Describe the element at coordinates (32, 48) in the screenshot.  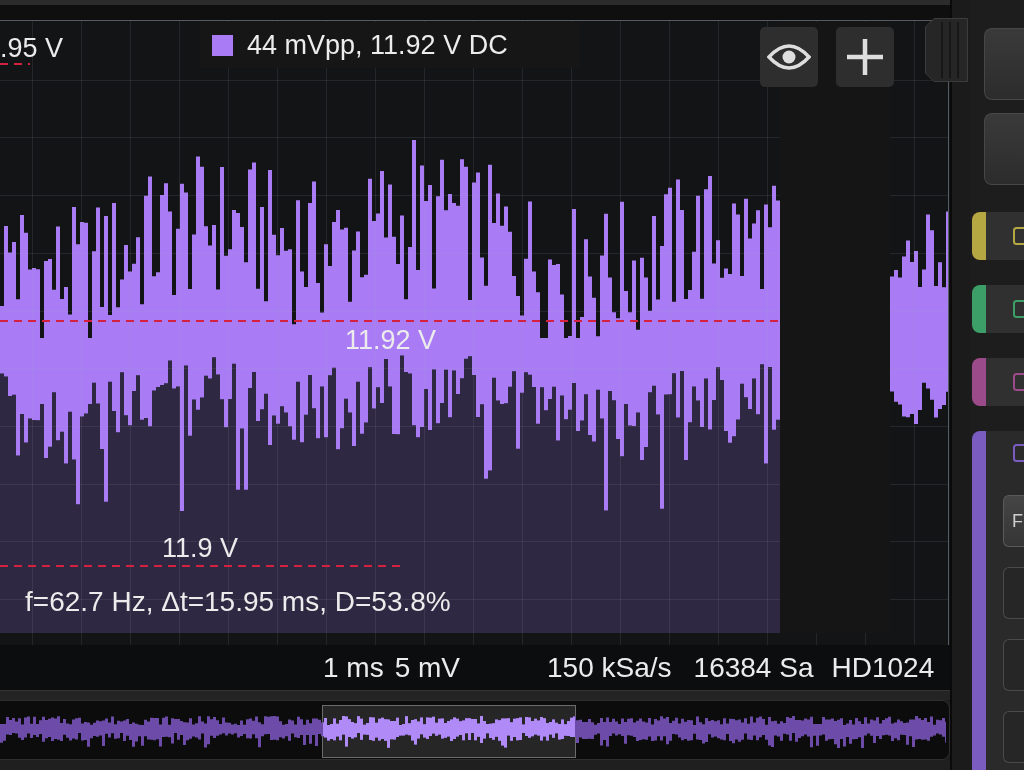
I see `cursor-label: .95 V` at that location.